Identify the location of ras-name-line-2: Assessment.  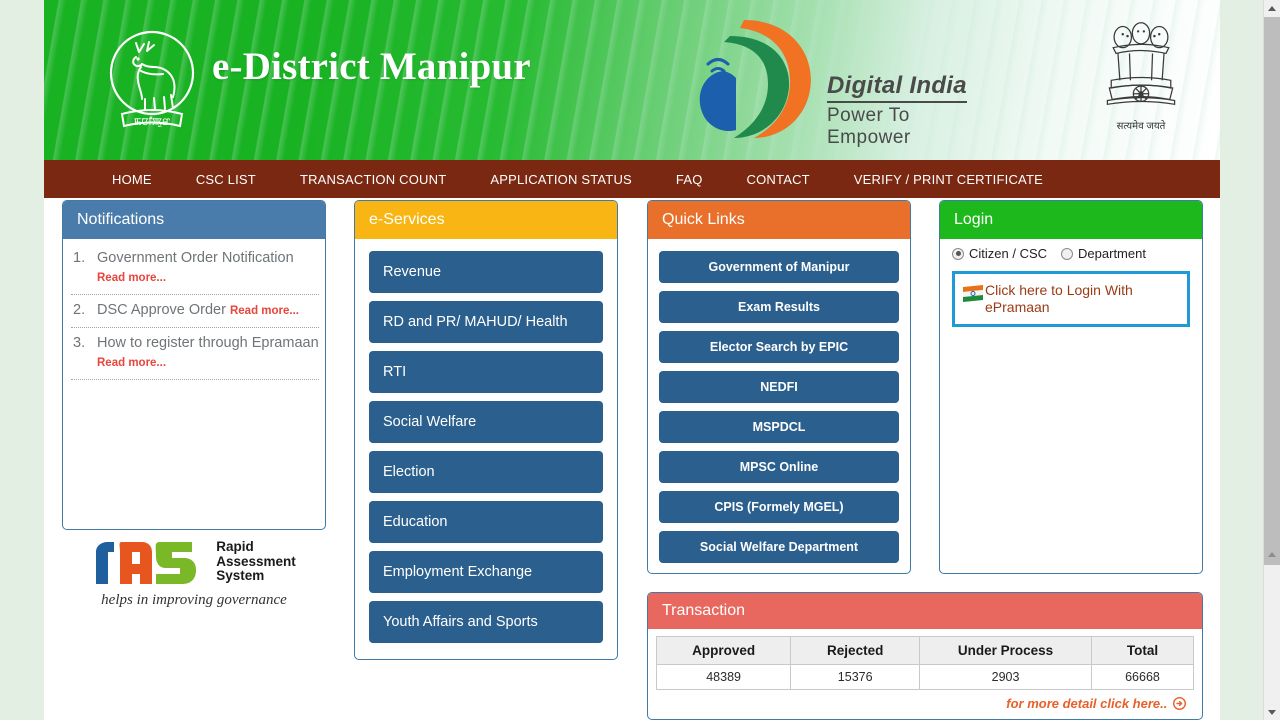
(256, 561).